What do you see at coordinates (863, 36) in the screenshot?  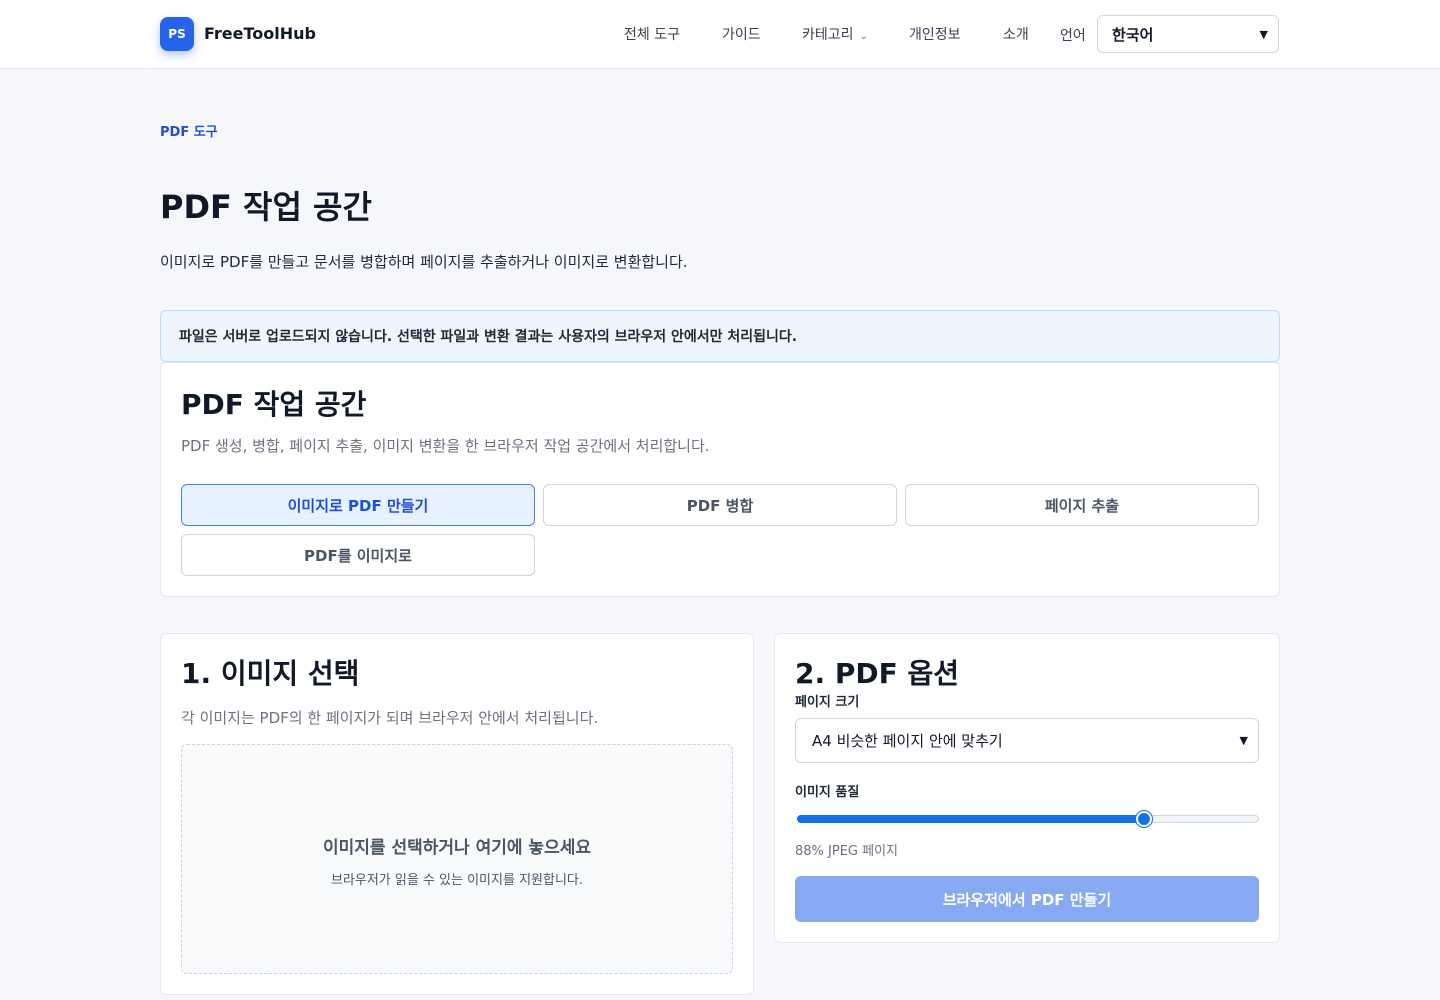 I see `chevron-down-icon: ⌄` at bounding box center [863, 36].